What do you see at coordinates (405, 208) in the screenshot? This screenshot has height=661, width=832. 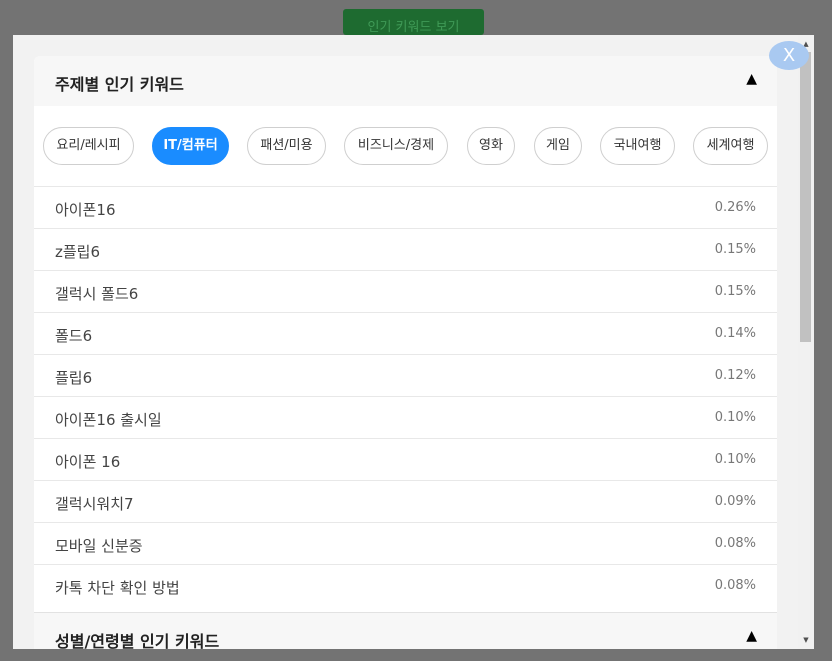 I see `keyword-row: 아이폰16 0.26%` at bounding box center [405, 208].